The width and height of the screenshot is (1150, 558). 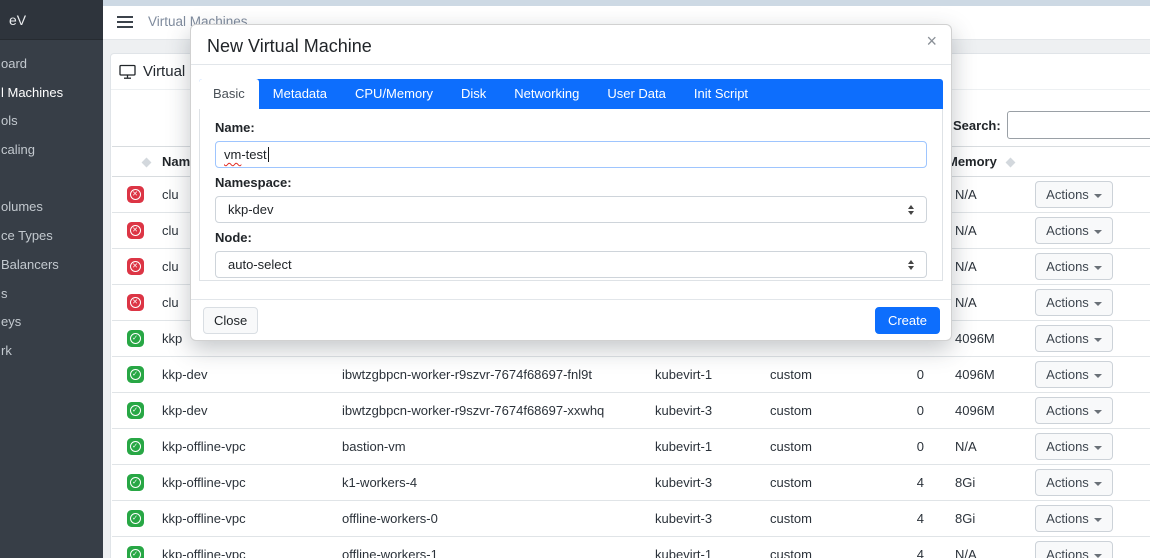 What do you see at coordinates (51, 265) in the screenshot?
I see `sidebar-item: Balancers` at bounding box center [51, 265].